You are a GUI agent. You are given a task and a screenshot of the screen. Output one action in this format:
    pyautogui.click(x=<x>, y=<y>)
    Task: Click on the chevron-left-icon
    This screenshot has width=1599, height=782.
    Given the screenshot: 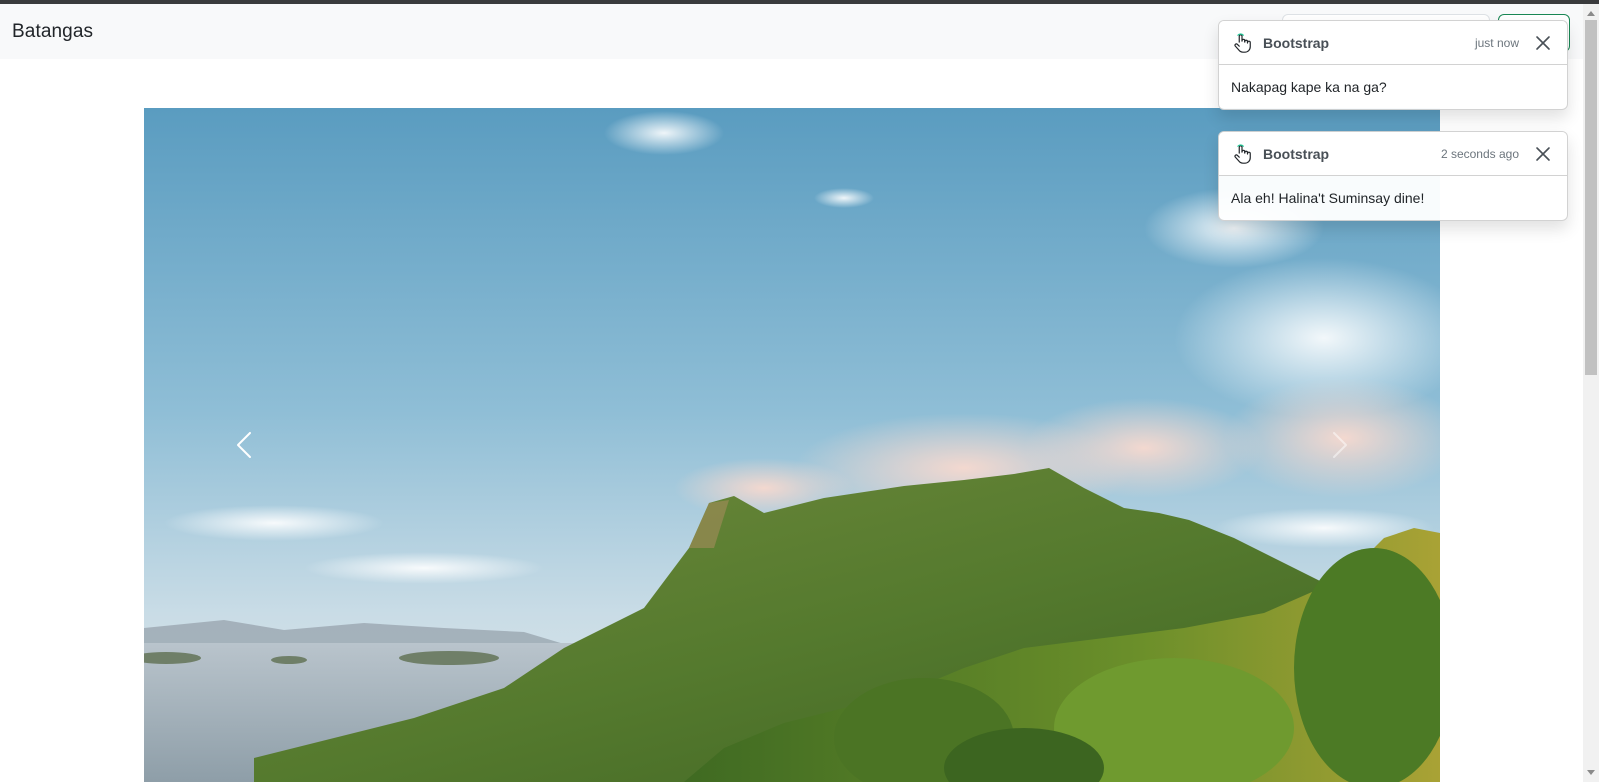 What is the action you would take?
    pyautogui.click(x=244, y=445)
    